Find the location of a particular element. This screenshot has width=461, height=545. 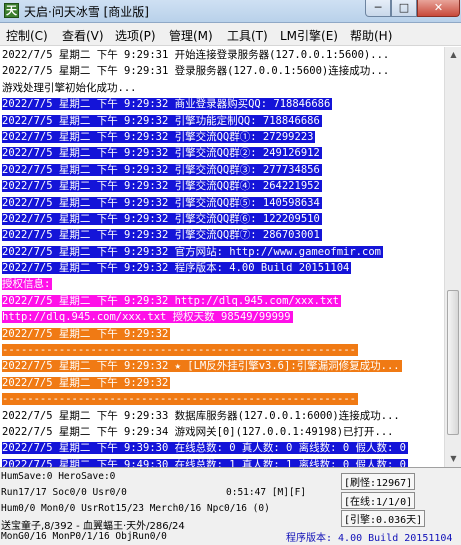

log-line: 授权信息: is located at coordinates (222, 284).